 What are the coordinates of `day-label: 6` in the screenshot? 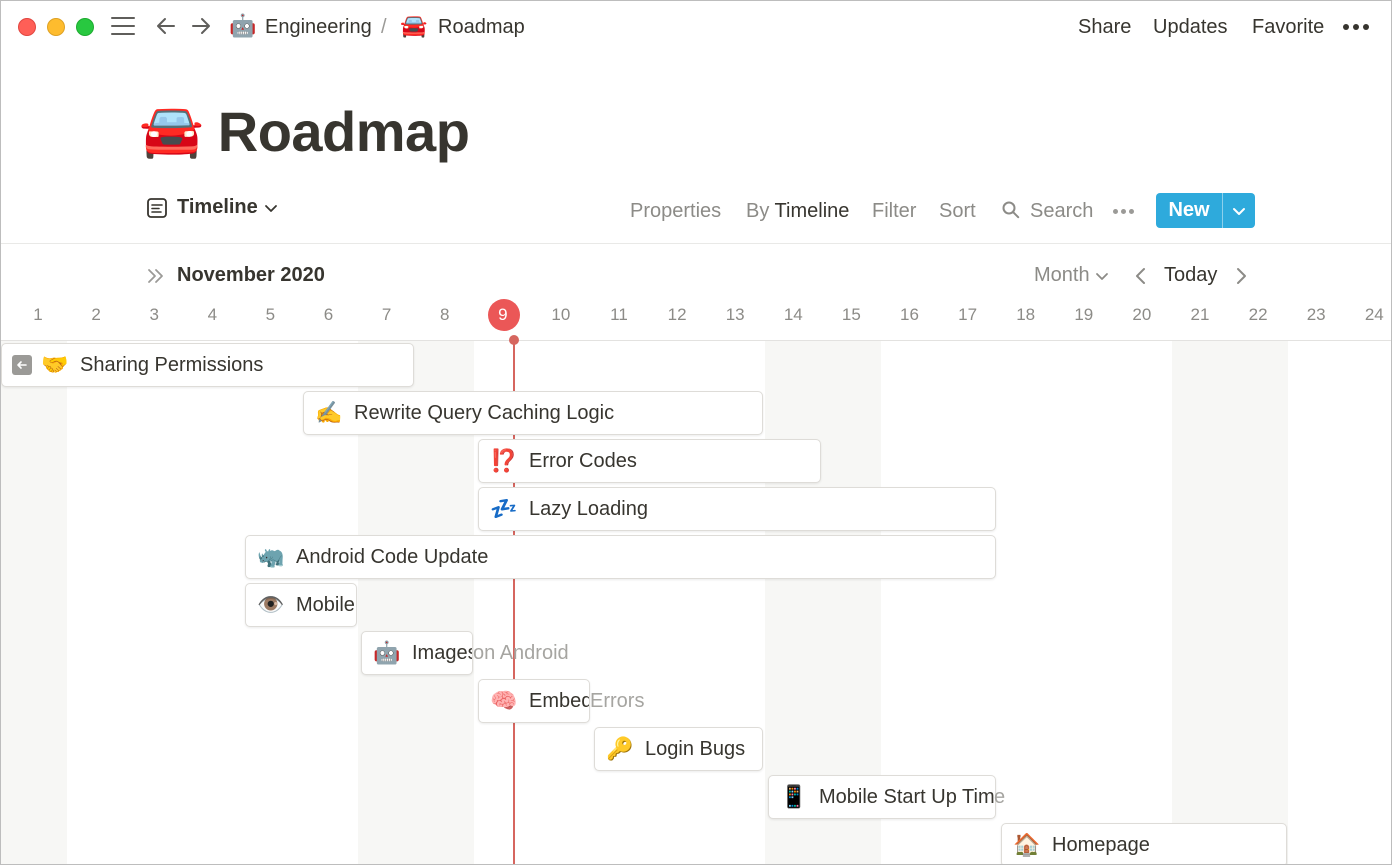 It's located at (328, 314).